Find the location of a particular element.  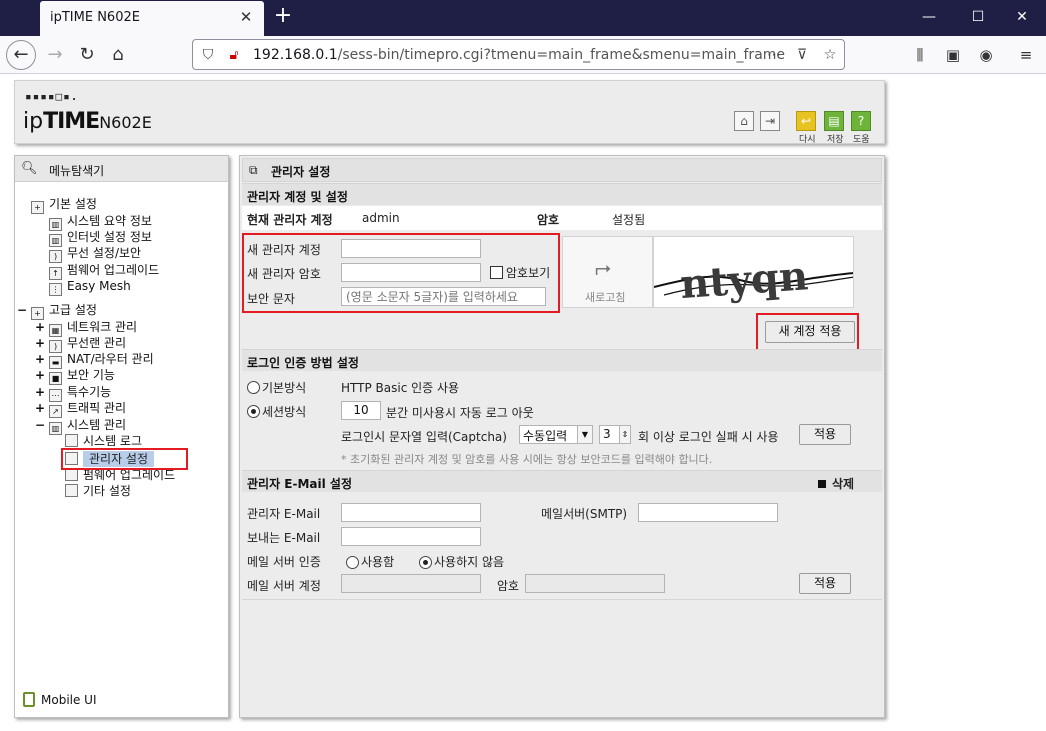

mail-password-input is located at coordinates (595, 583).